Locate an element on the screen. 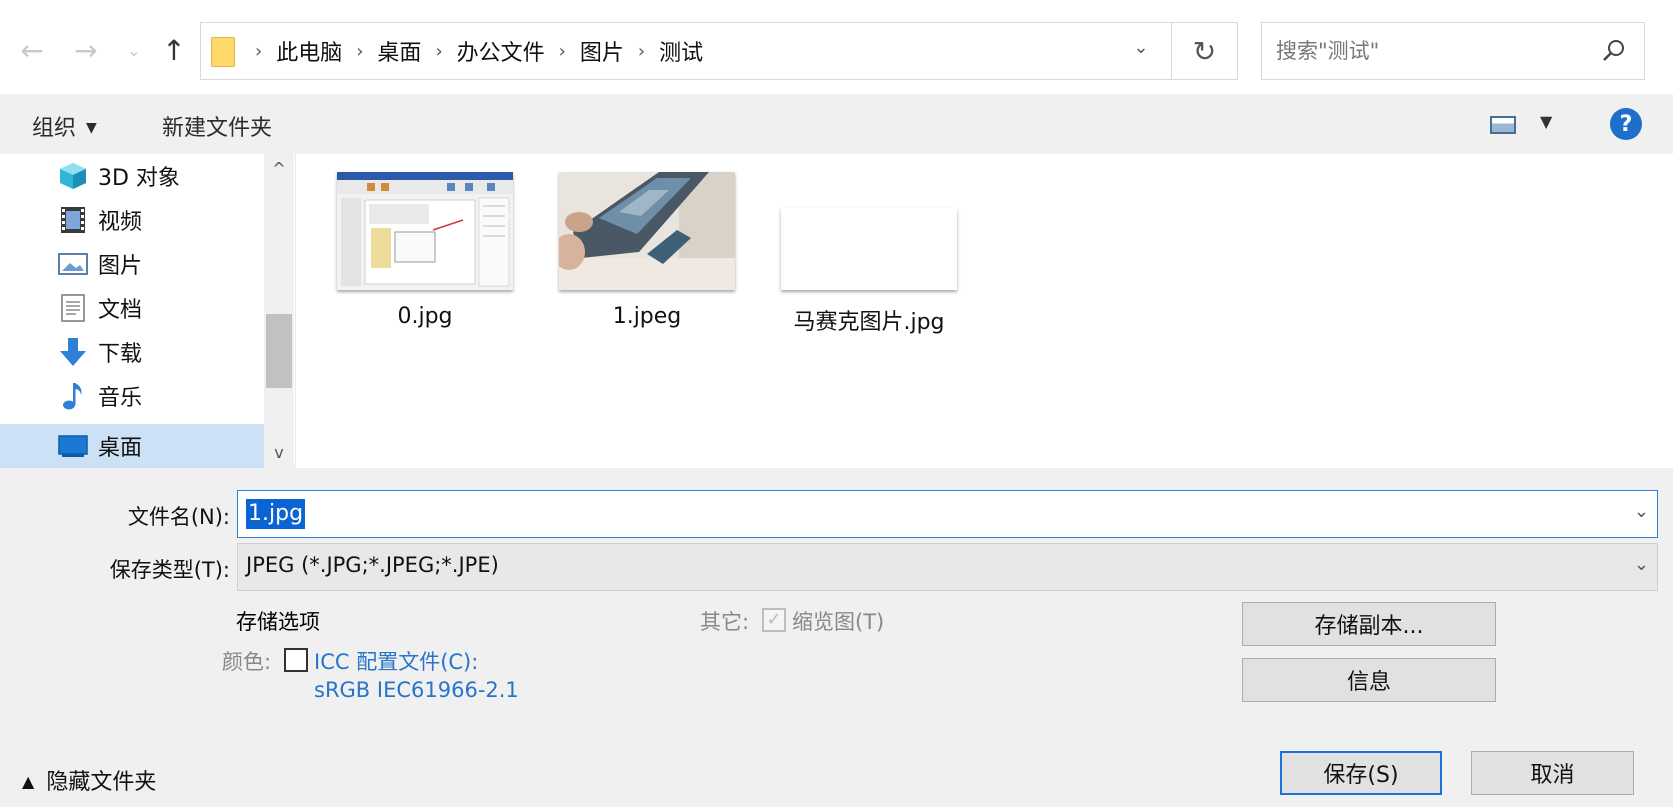  address-row: ← → ⌄ ↑ › 此电脑 › 桌面 › 办公文件 › 图片 › 测试 ⌄ ↻ is located at coordinates (836, 47).